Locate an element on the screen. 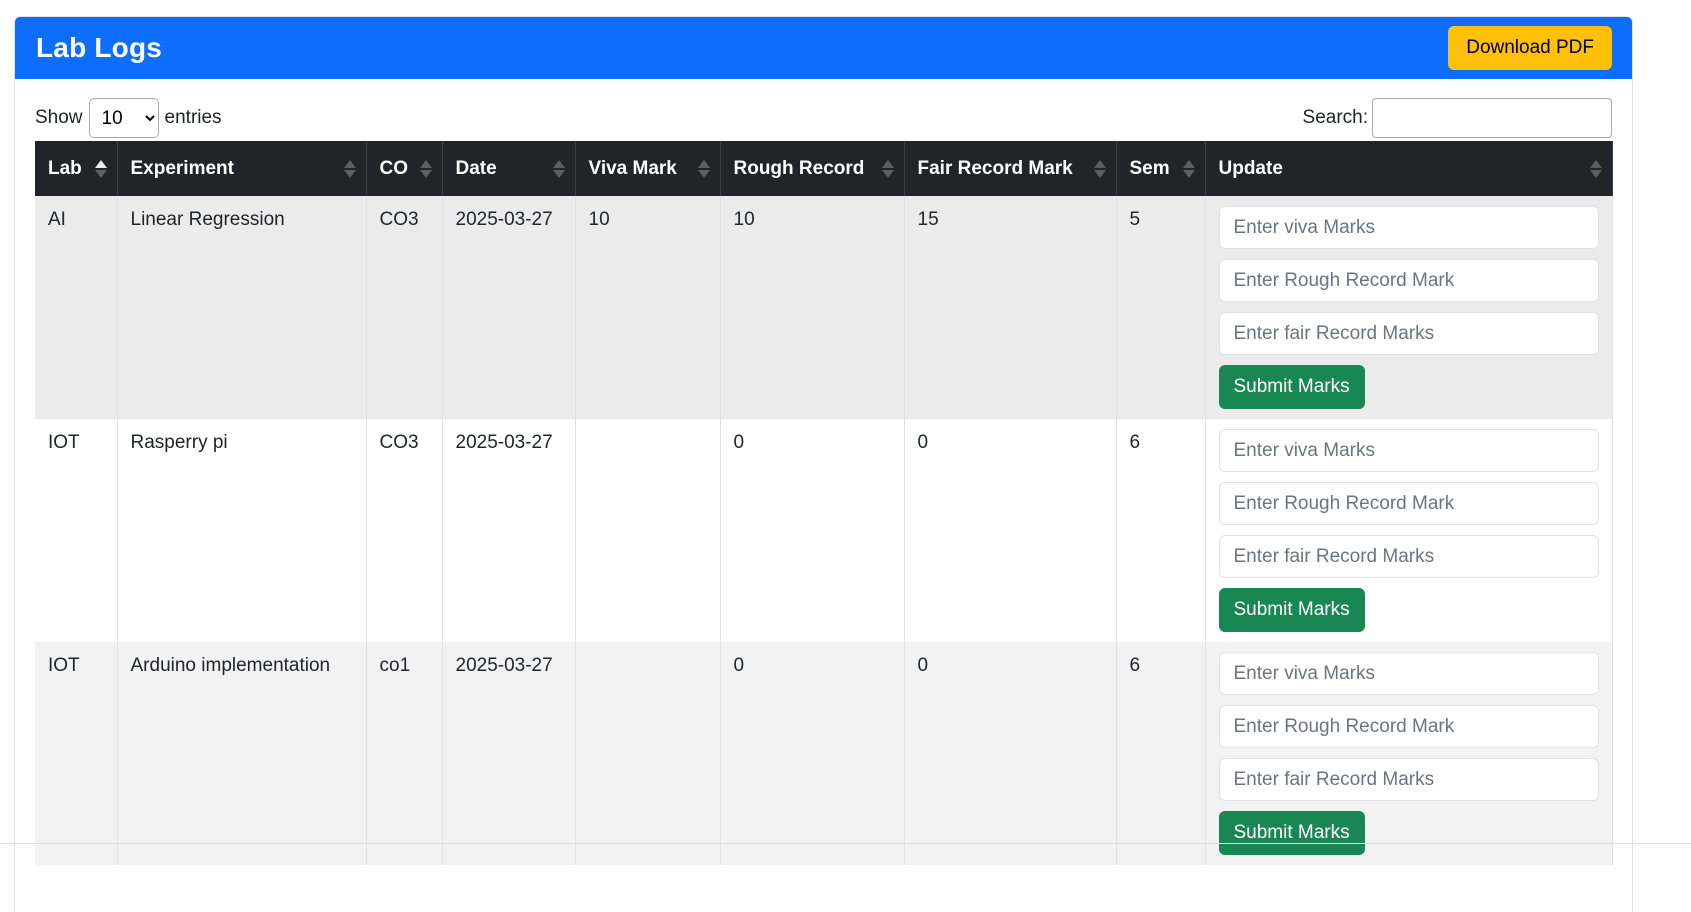 This screenshot has height=912, width=1691. entries-length-control: Show 102550100 entries is located at coordinates (128, 118).